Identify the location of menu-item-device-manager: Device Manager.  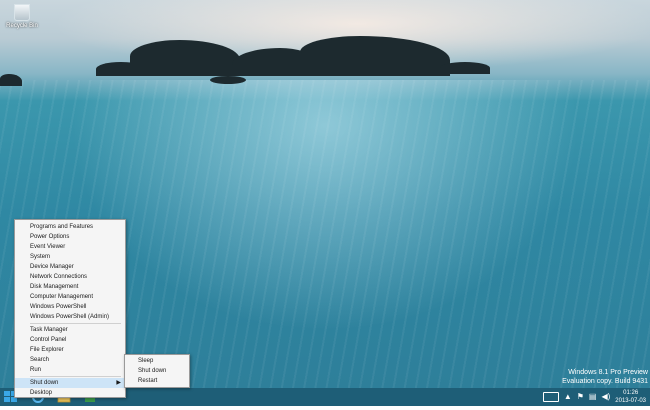
(70, 267).